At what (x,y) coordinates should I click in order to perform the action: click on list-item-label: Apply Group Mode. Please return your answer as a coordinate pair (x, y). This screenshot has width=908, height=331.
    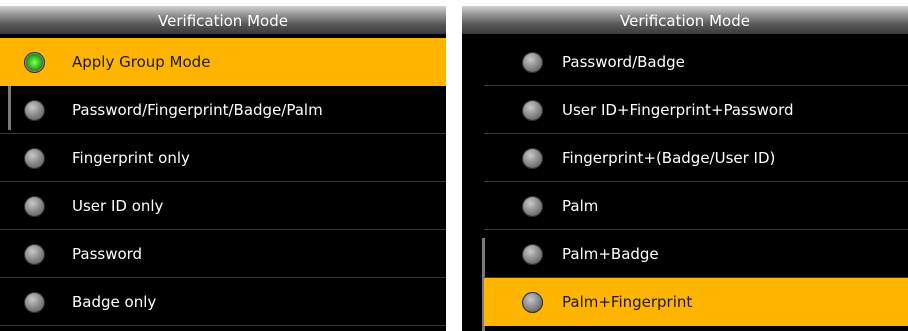
    Looking at the image, I should click on (141, 61).